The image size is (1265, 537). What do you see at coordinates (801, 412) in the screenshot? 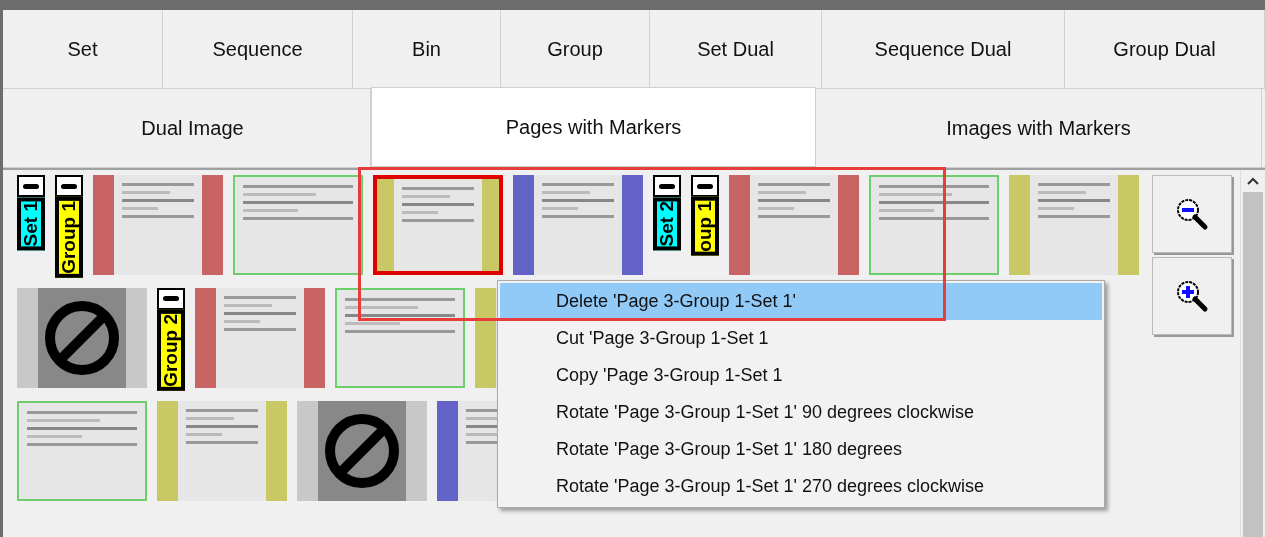
I see `menu-item: Rotate 'Page 3-Group 1-Set 1' 90 degrees clockwise` at bounding box center [801, 412].